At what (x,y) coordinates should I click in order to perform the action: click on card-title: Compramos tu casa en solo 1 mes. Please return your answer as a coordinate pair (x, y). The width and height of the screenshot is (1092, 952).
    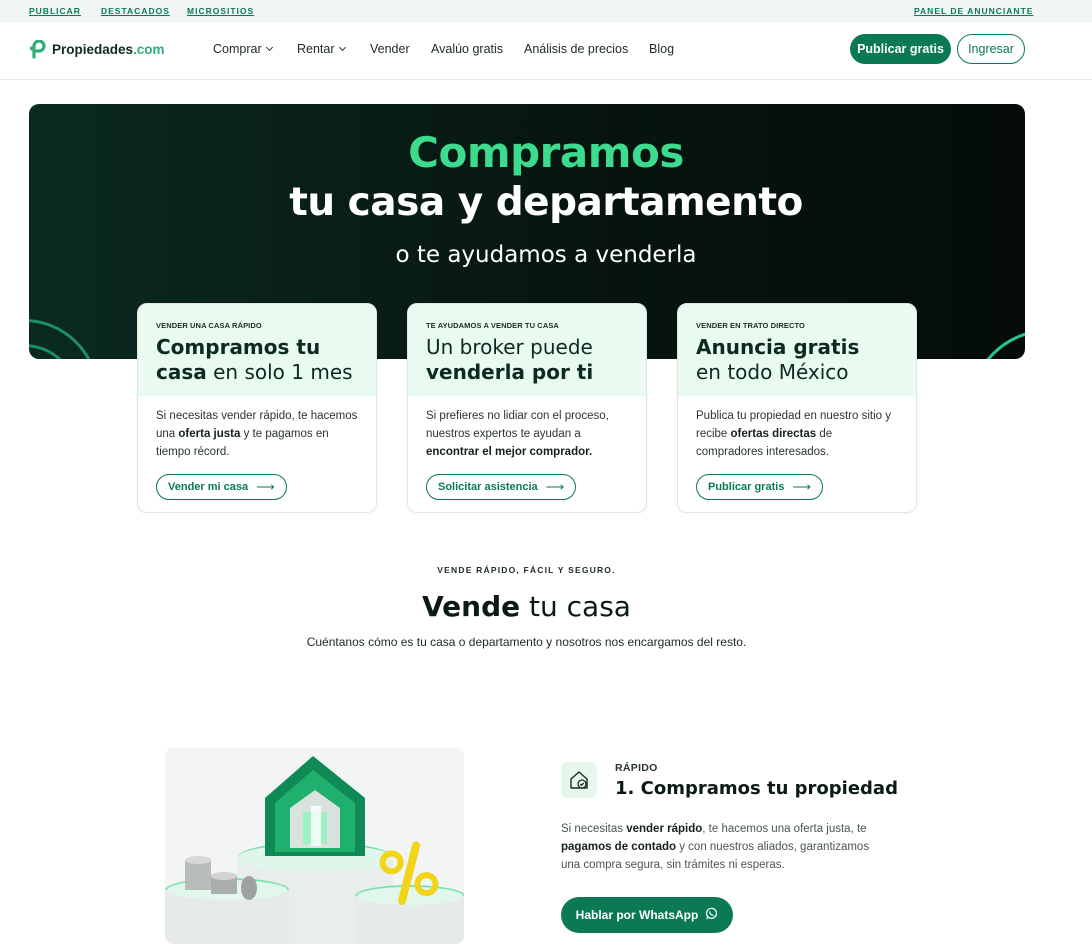
    Looking at the image, I should click on (263, 360).